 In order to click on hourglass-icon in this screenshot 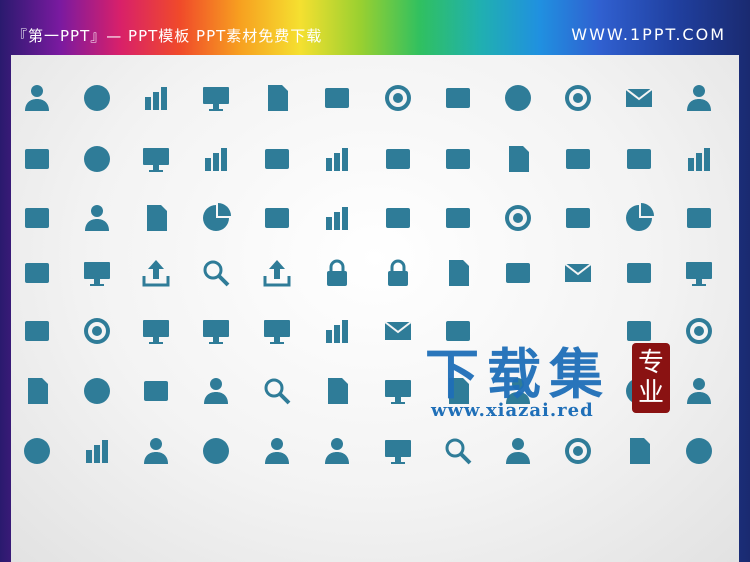, I will do `click(37, 218)`.